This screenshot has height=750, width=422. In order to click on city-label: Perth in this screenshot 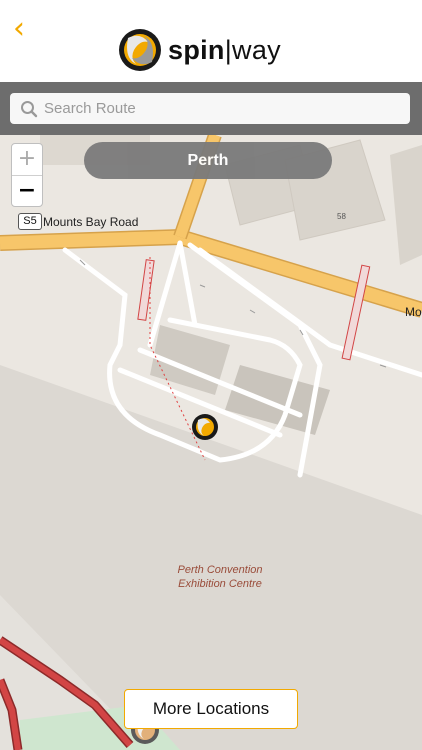, I will do `click(208, 160)`.